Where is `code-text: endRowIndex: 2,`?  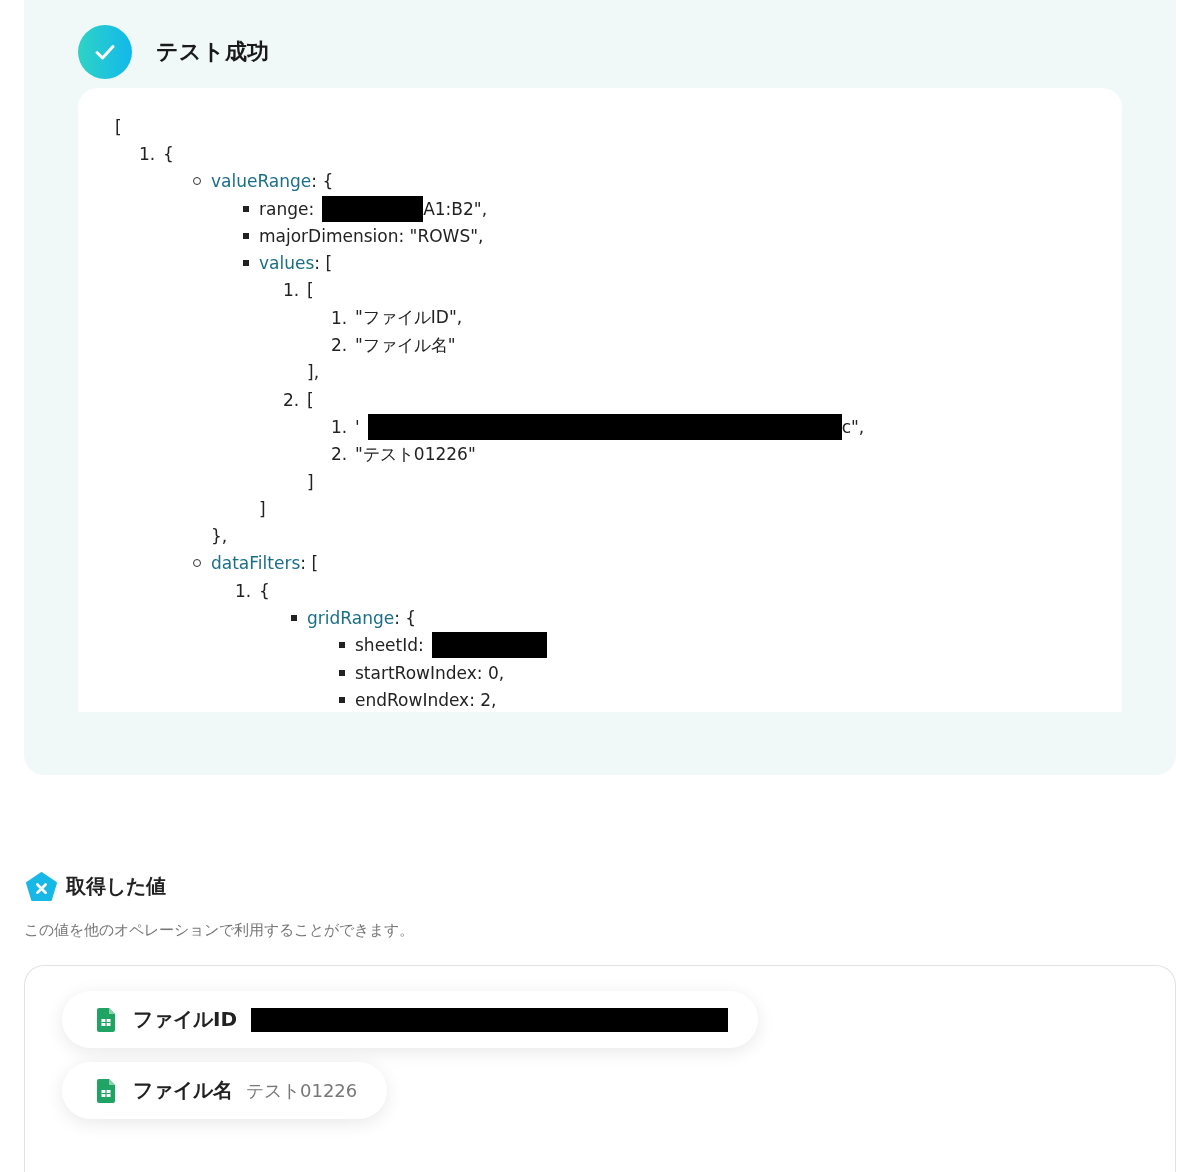 code-text: endRowIndex: 2, is located at coordinates (426, 699).